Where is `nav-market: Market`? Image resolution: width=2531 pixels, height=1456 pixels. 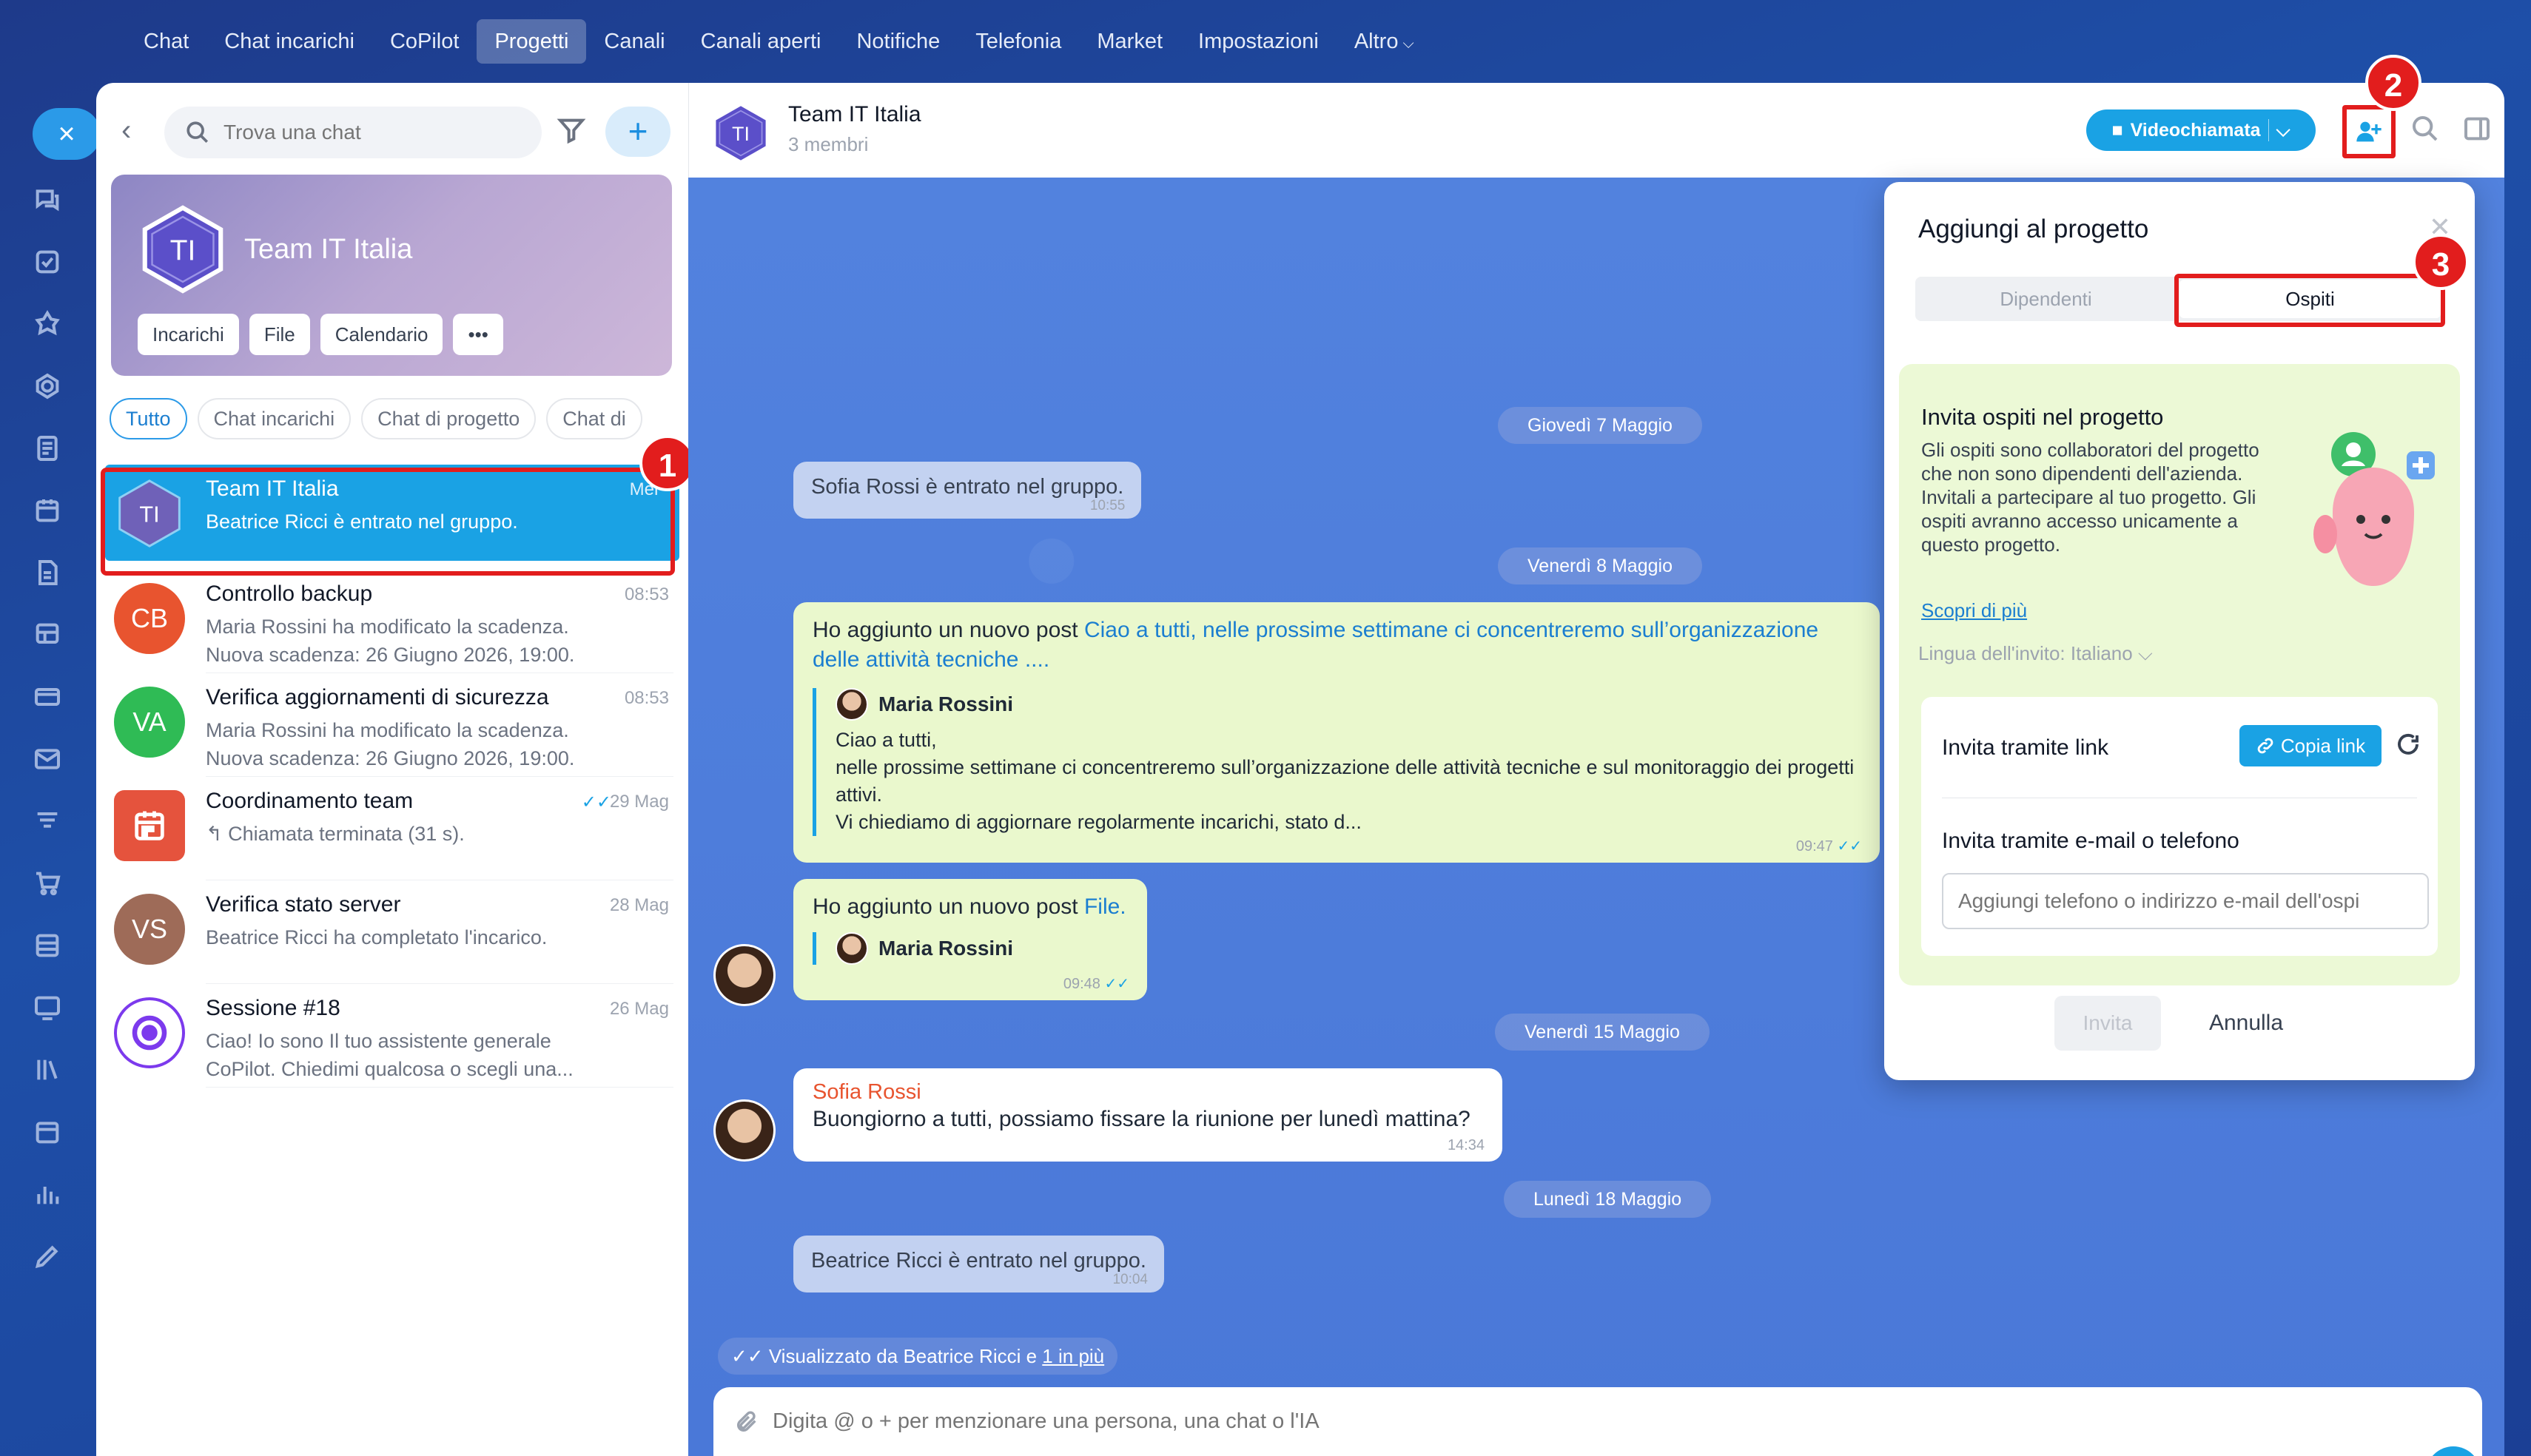
nav-market: Market is located at coordinates (1129, 42).